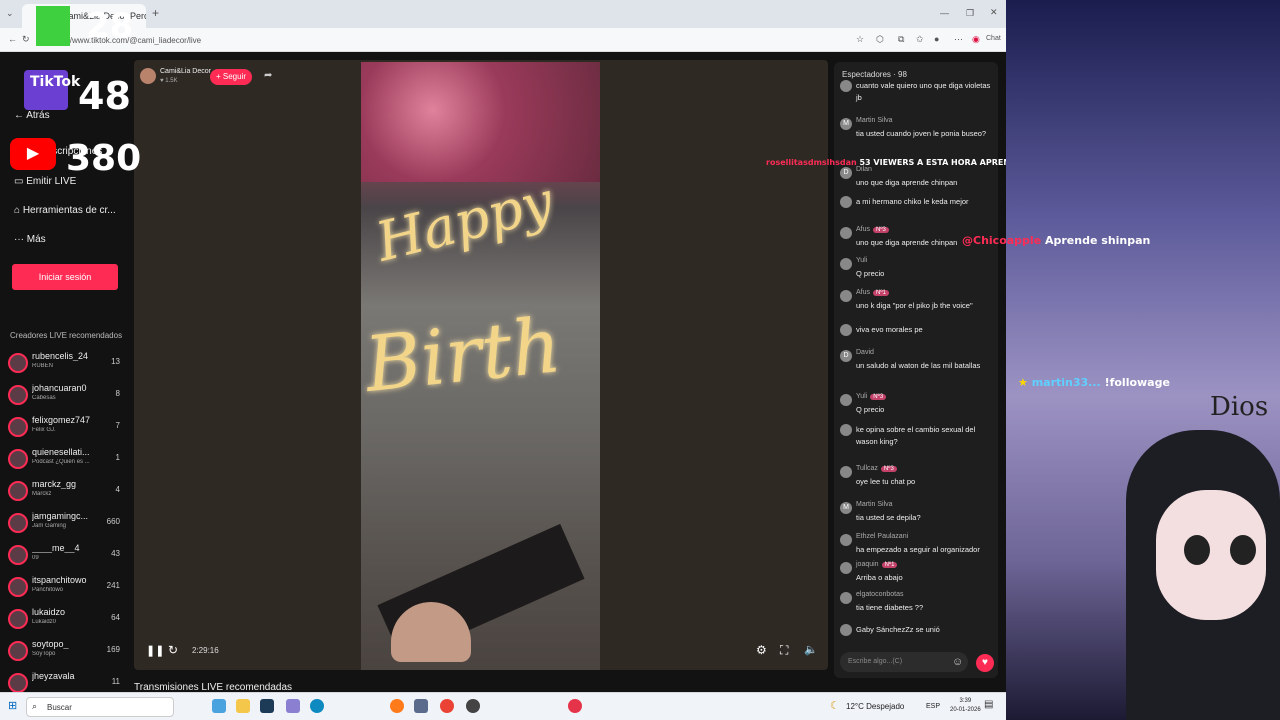  Describe the element at coordinates (944, 13) in the screenshot. I see `minimize-icon: —` at that location.